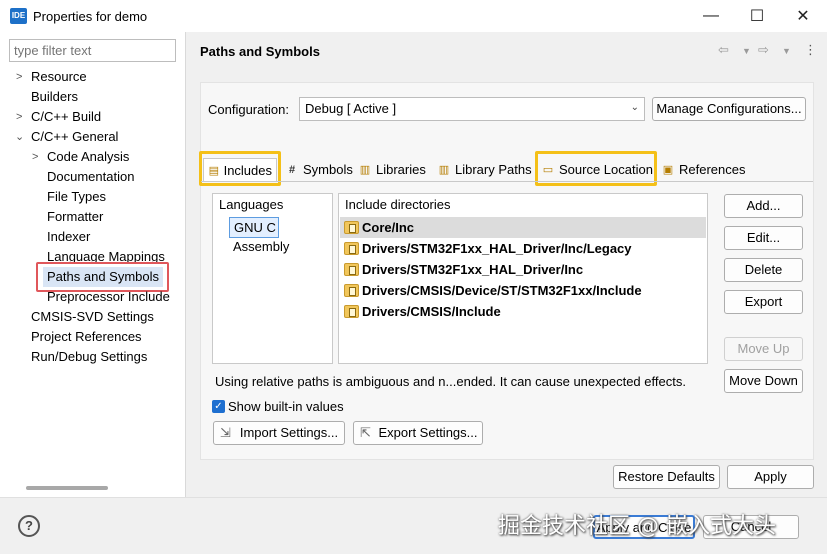  Describe the element at coordinates (66, 117) in the screenshot. I see `tree-item-cpp-build: C/C++ Build` at that location.